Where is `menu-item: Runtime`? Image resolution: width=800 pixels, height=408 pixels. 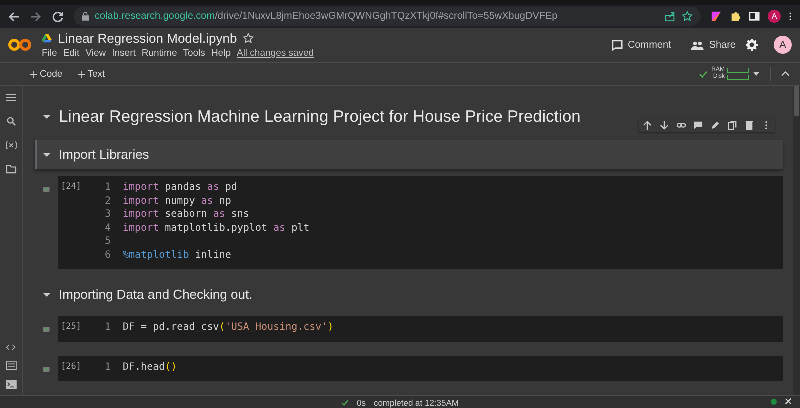
menu-item: Runtime is located at coordinates (160, 53).